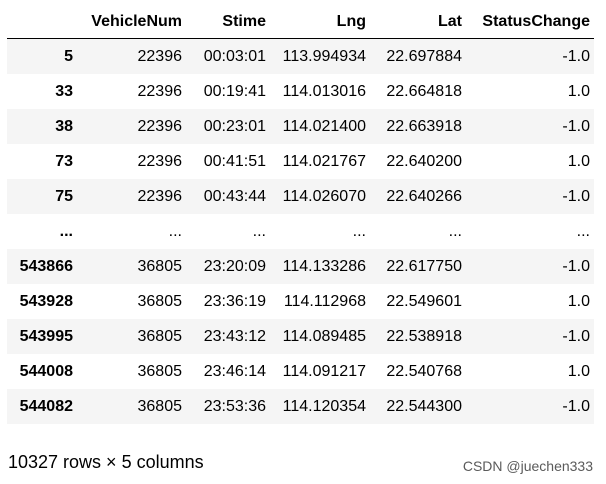  What do you see at coordinates (234, 126) in the screenshot?
I see `cell-stime: 00:23:01` at bounding box center [234, 126].